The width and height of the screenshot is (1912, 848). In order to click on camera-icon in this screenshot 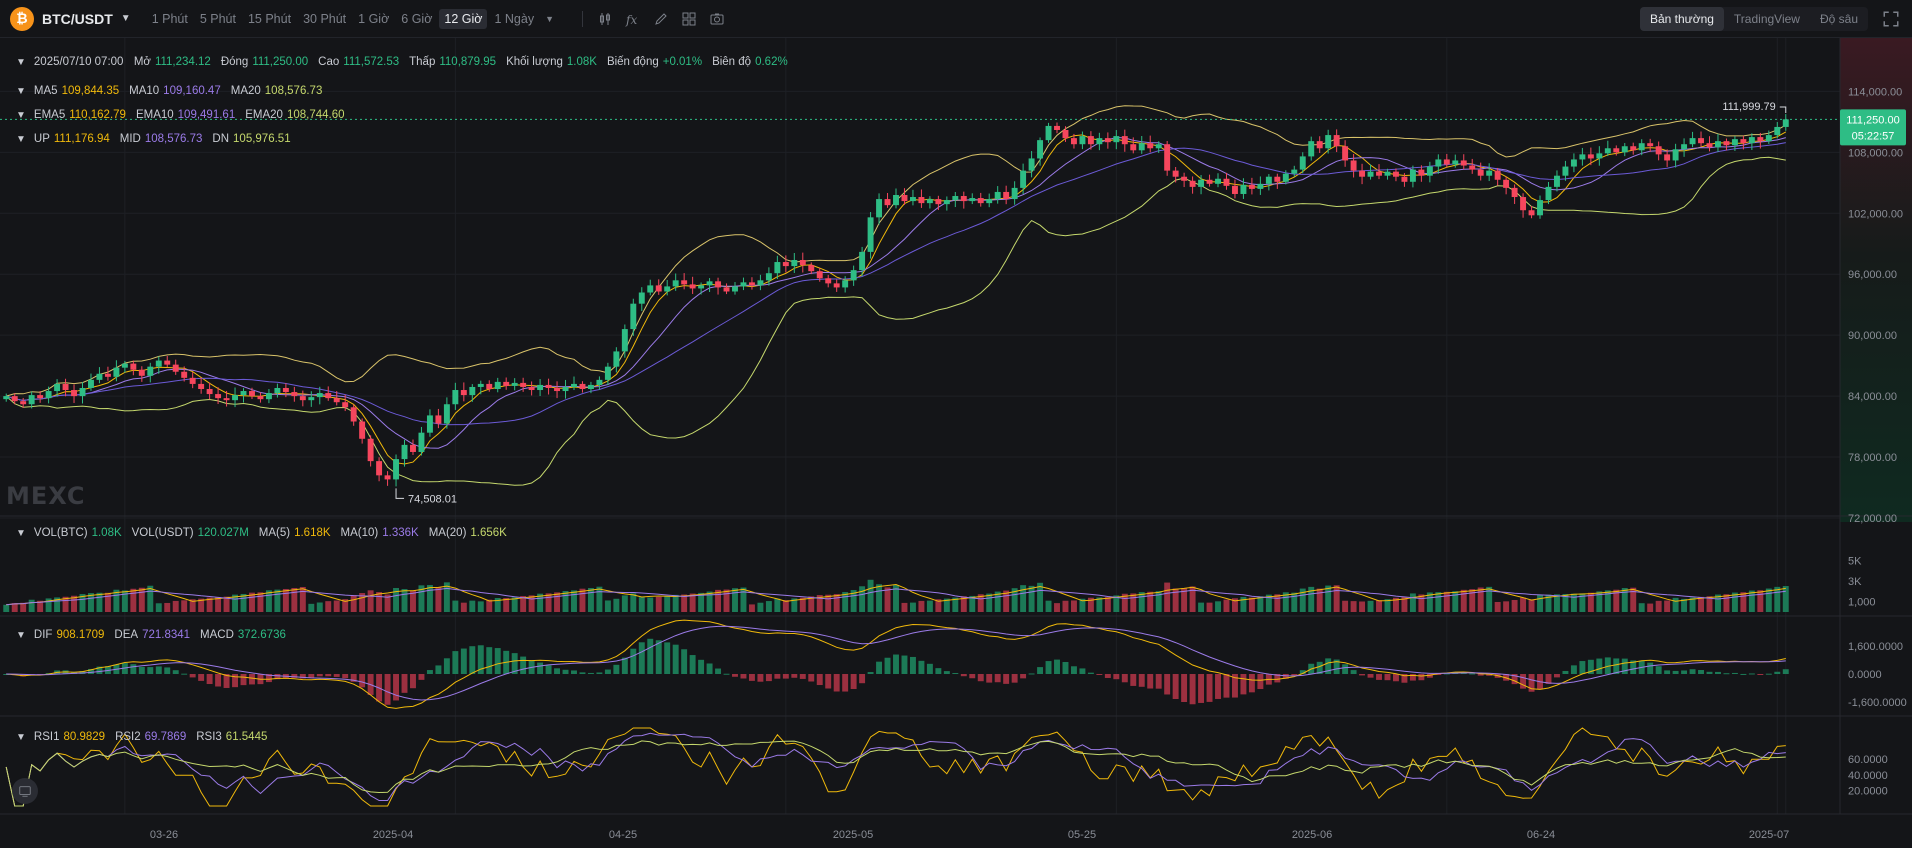, I will do `click(717, 19)`.